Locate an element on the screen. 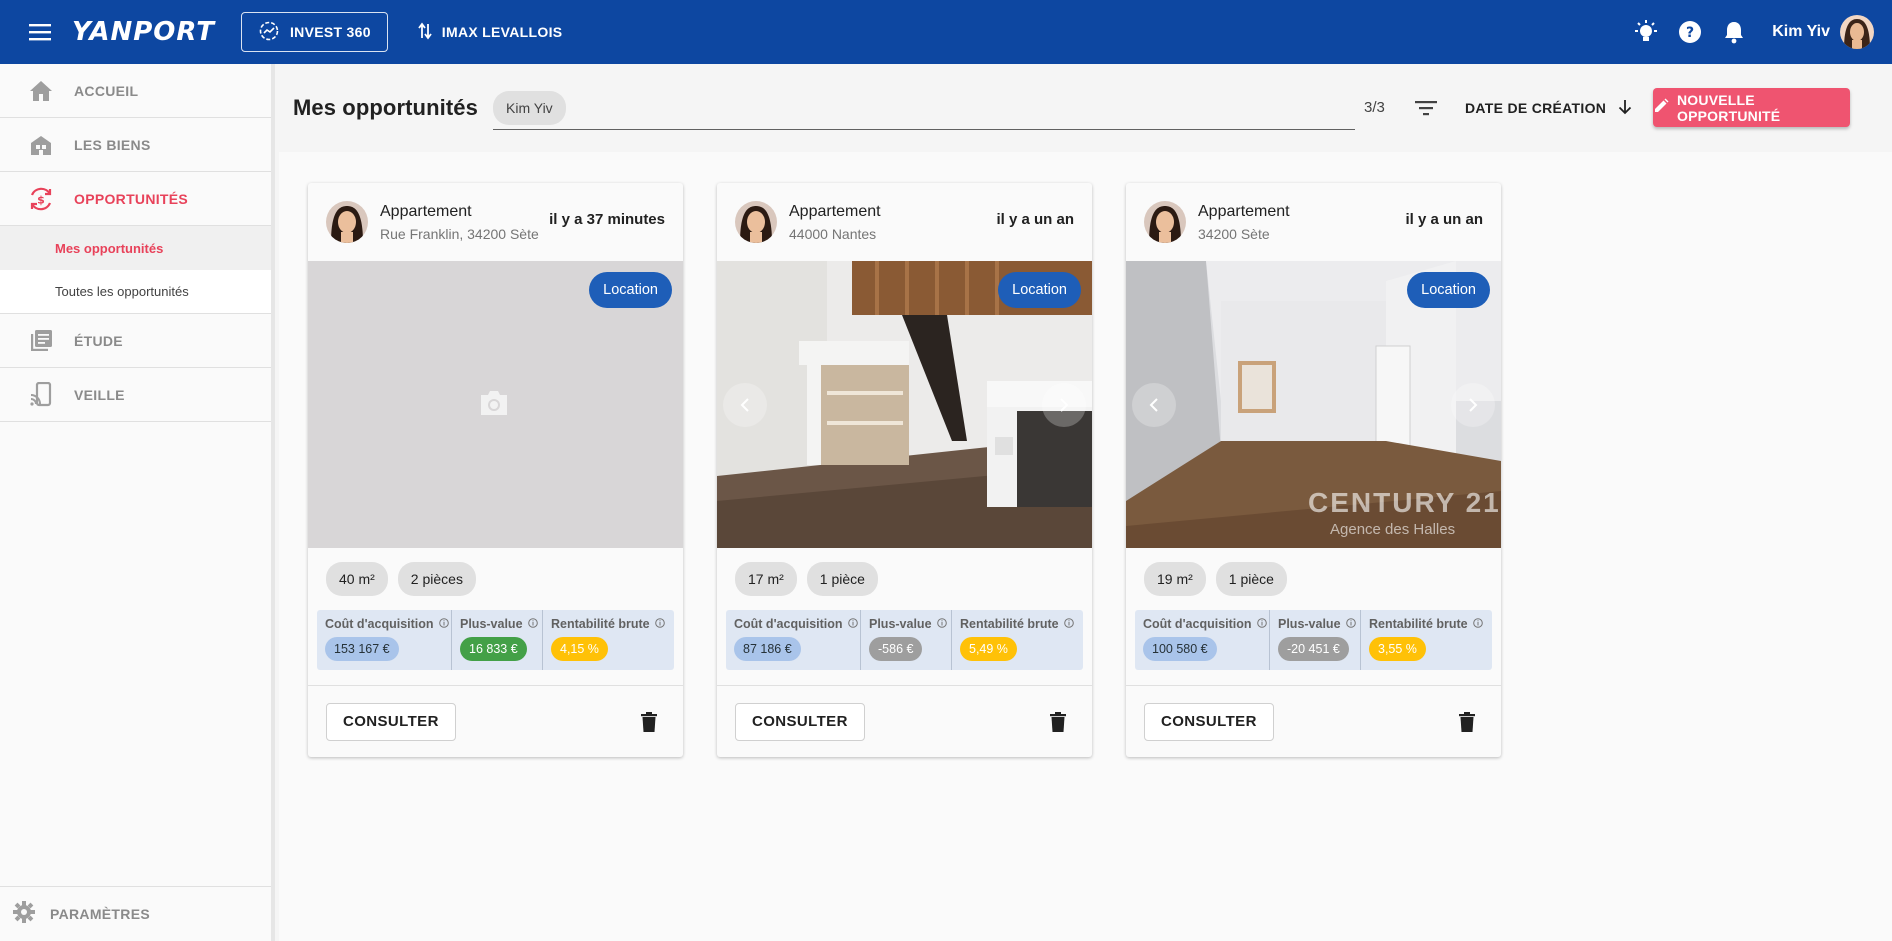  gross-yield-value: 5,49 % is located at coordinates (988, 649).